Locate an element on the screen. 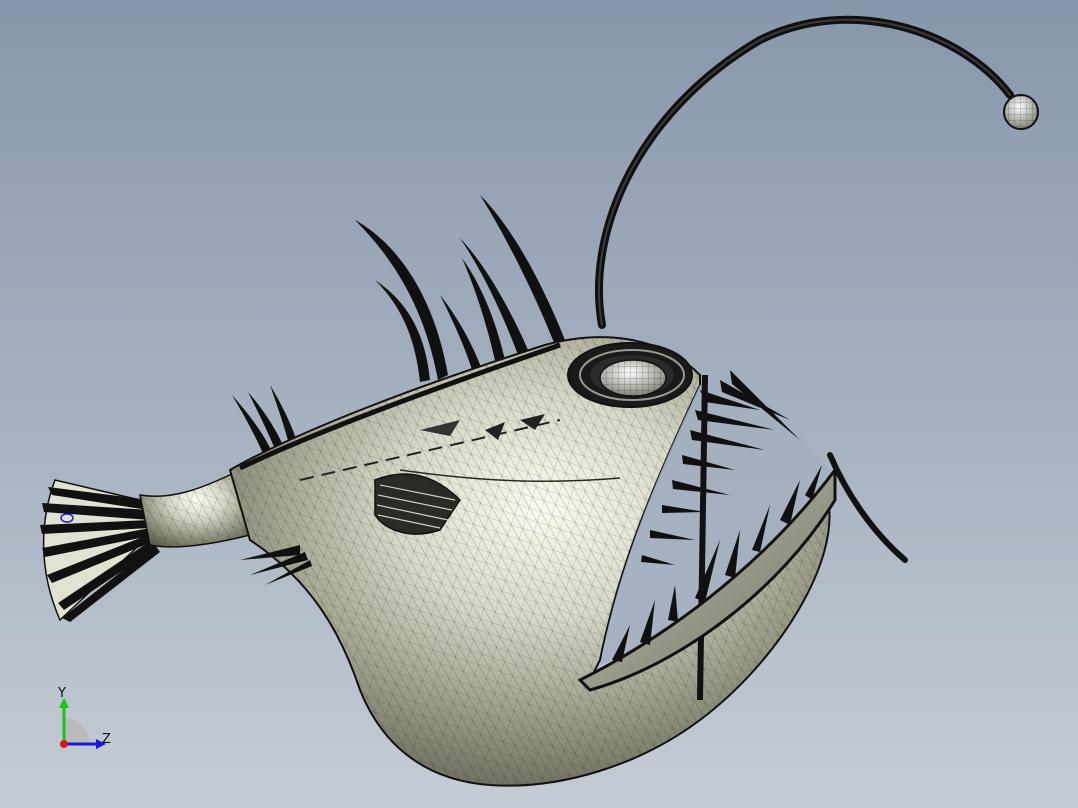  coordinate-triad: Y Z is located at coordinates (85, 724).